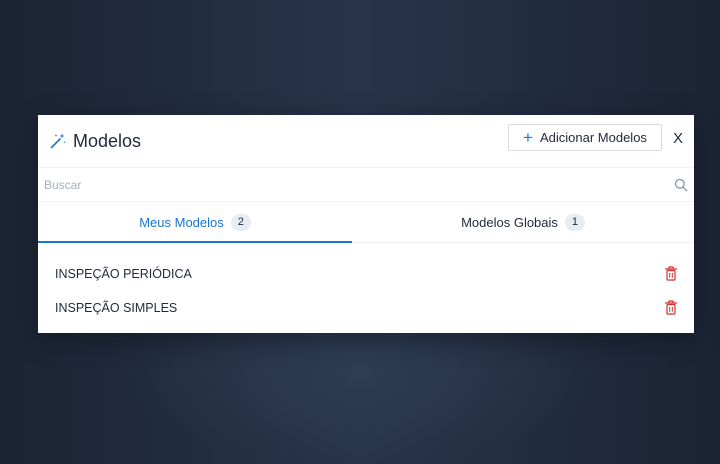 Image resolution: width=720 pixels, height=464 pixels. What do you see at coordinates (58, 141) in the screenshot?
I see `magic-wand-icon` at bounding box center [58, 141].